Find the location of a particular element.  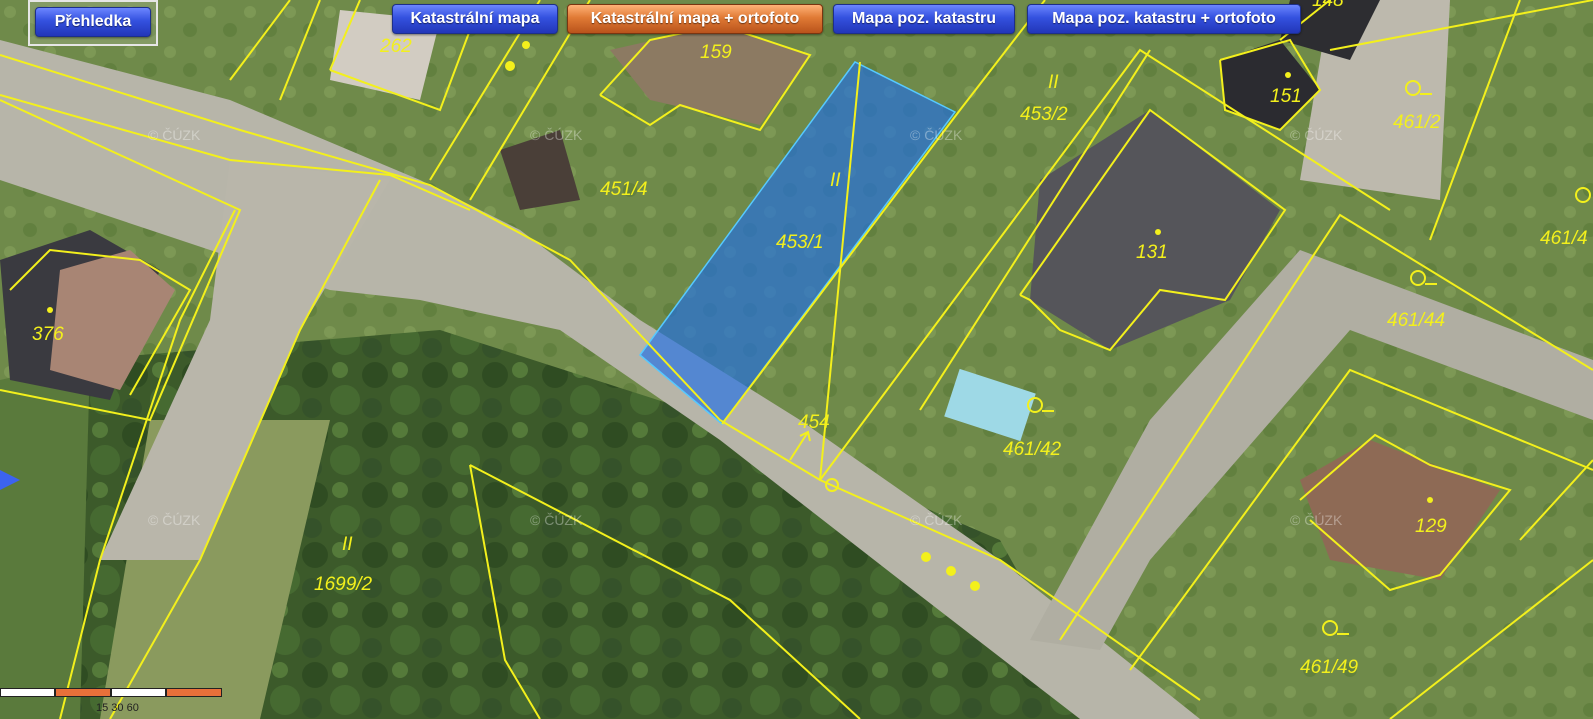

parcel-label: 453/1 is located at coordinates (800, 242).